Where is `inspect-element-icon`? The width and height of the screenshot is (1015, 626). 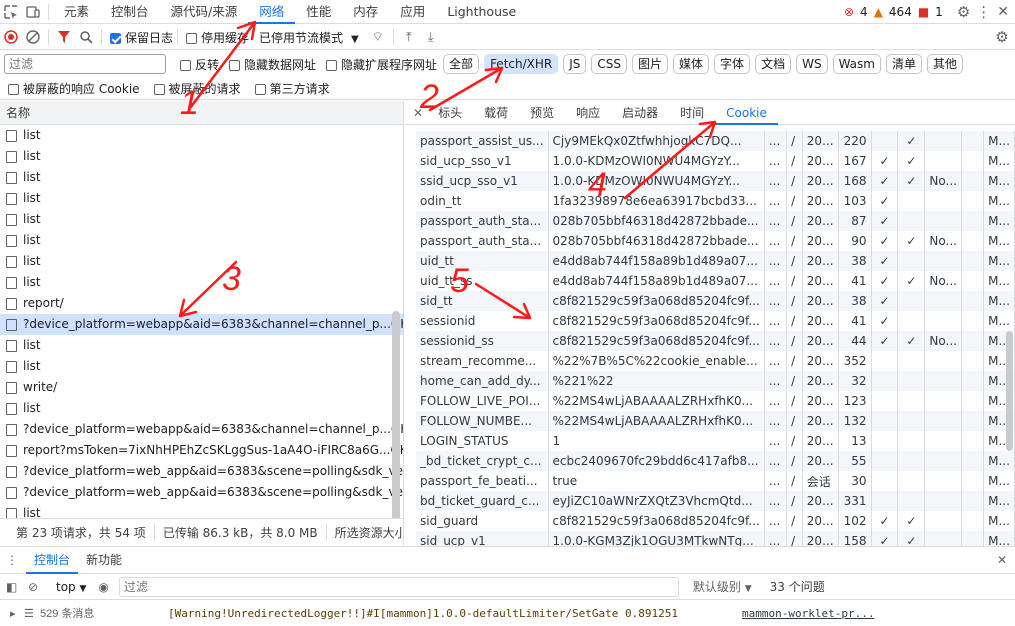 inspect-element-icon is located at coordinates (11, 12).